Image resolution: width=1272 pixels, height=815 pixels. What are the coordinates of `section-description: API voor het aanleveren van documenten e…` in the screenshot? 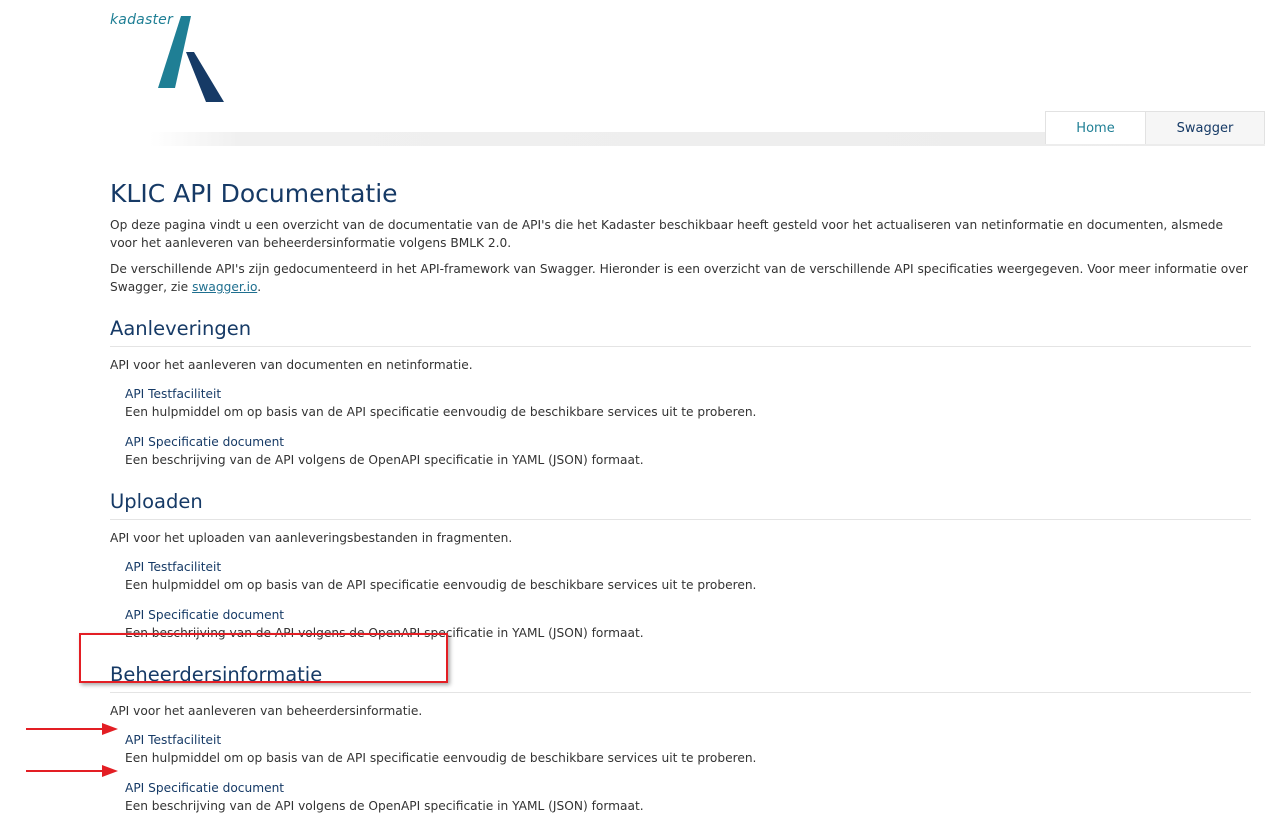 It's located at (291, 365).